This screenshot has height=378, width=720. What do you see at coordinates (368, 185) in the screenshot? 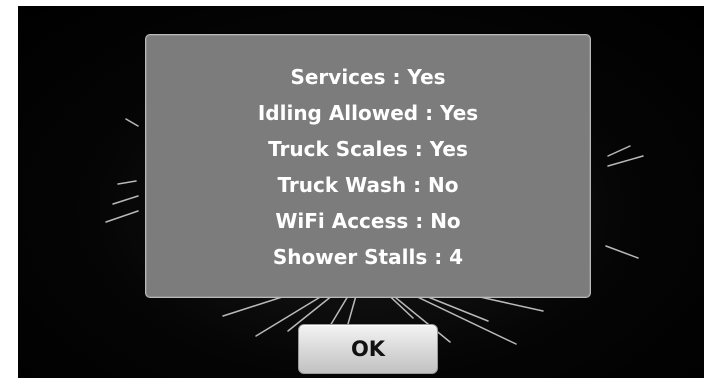
I see `truck-wash-info: Truck Wash : No` at bounding box center [368, 185].